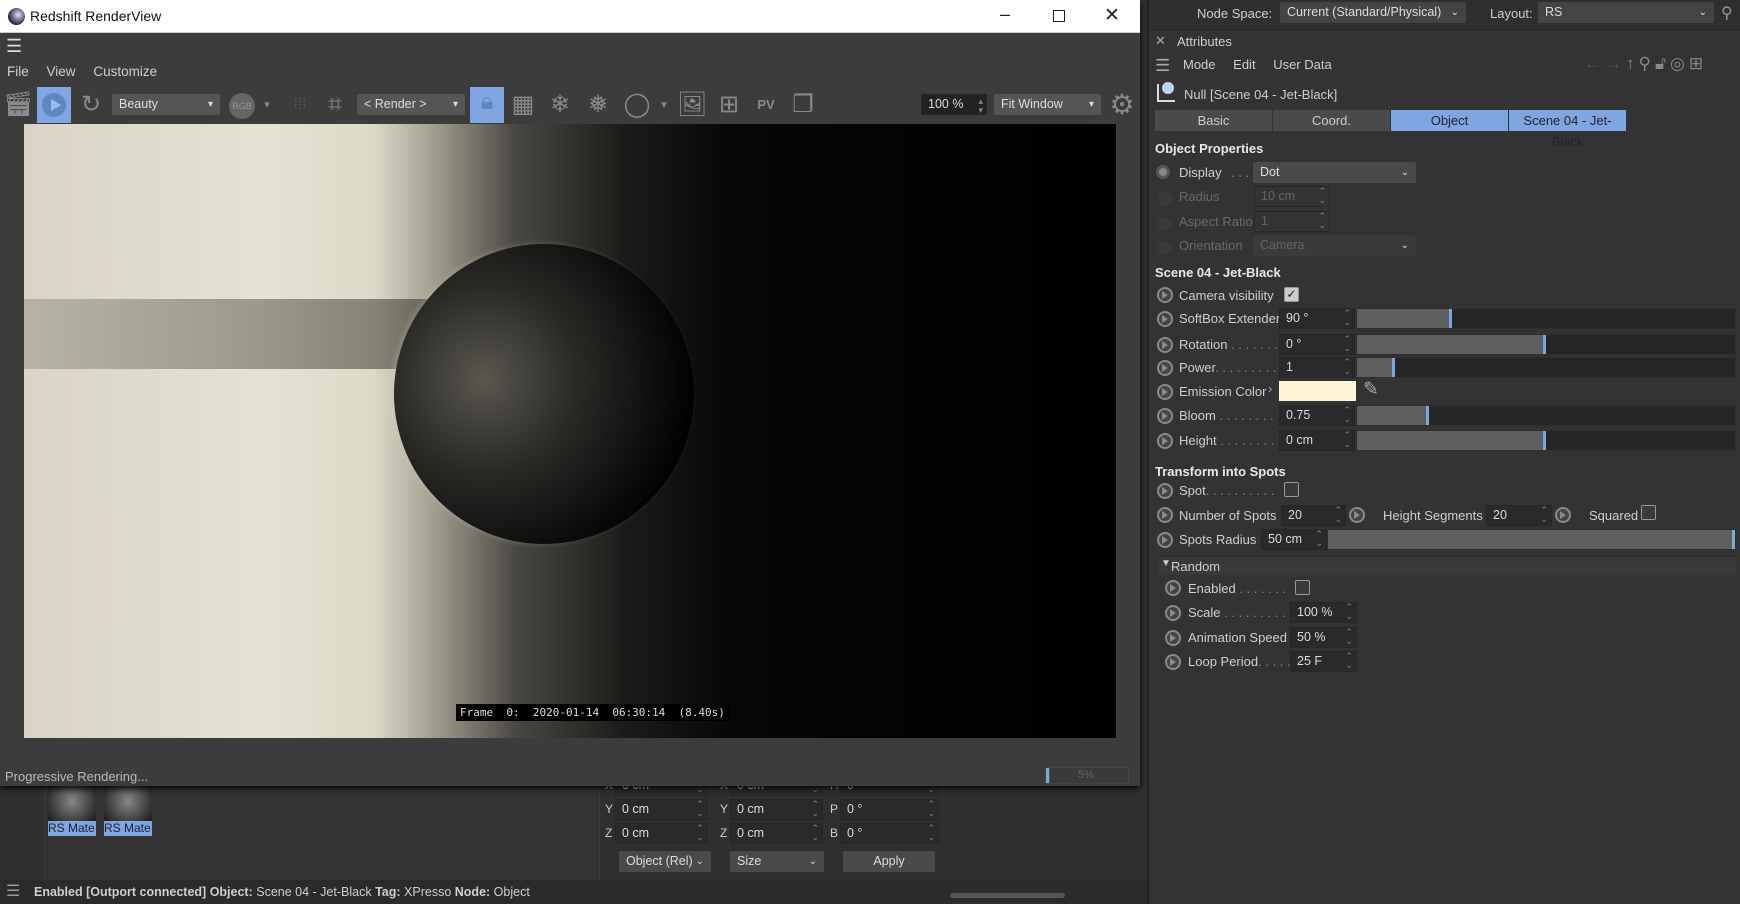 The width and height of the screenshot is (1740, 904). I want to click on maximize-button, so click(1059, 16).